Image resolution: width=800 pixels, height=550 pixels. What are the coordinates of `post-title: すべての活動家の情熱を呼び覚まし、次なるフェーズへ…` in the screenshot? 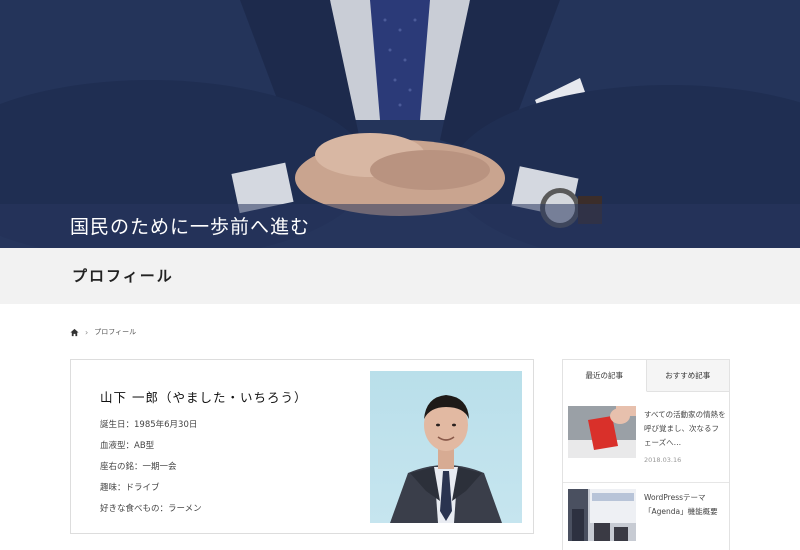 It's located at (685, 429).